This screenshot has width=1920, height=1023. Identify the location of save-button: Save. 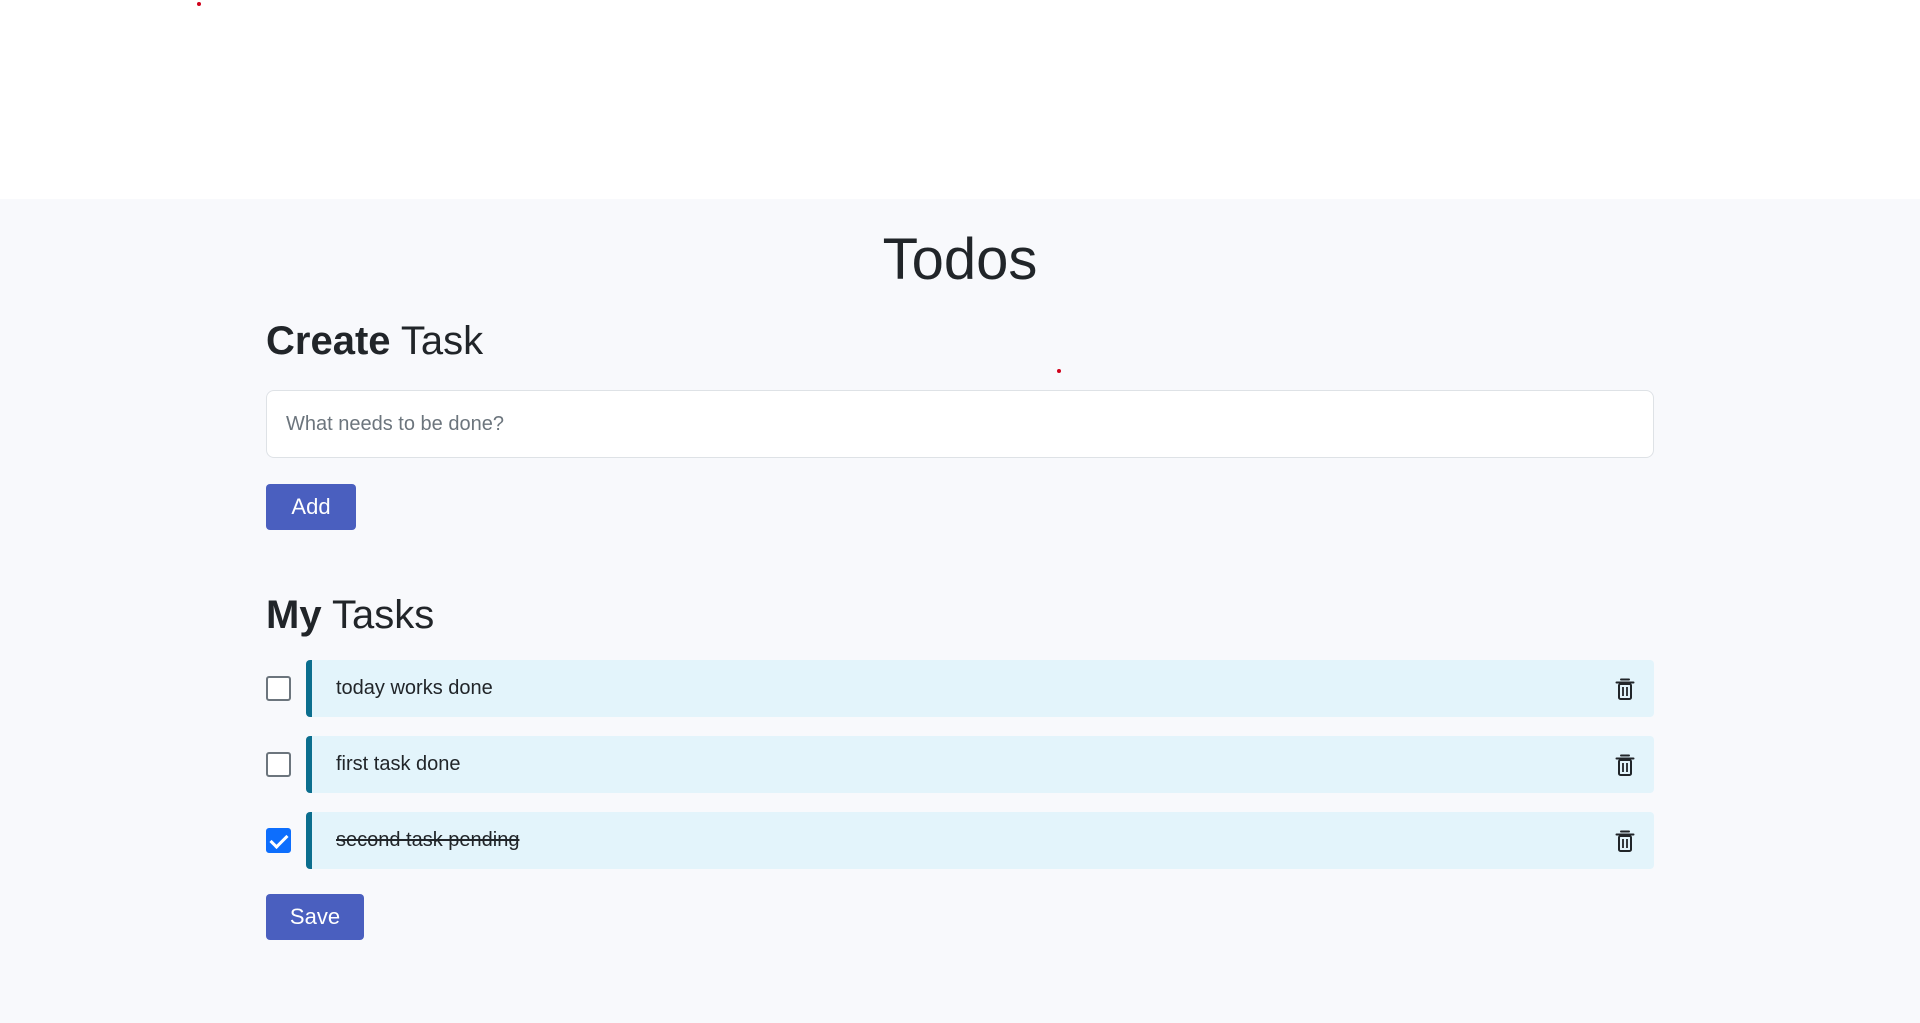
(315, 917).